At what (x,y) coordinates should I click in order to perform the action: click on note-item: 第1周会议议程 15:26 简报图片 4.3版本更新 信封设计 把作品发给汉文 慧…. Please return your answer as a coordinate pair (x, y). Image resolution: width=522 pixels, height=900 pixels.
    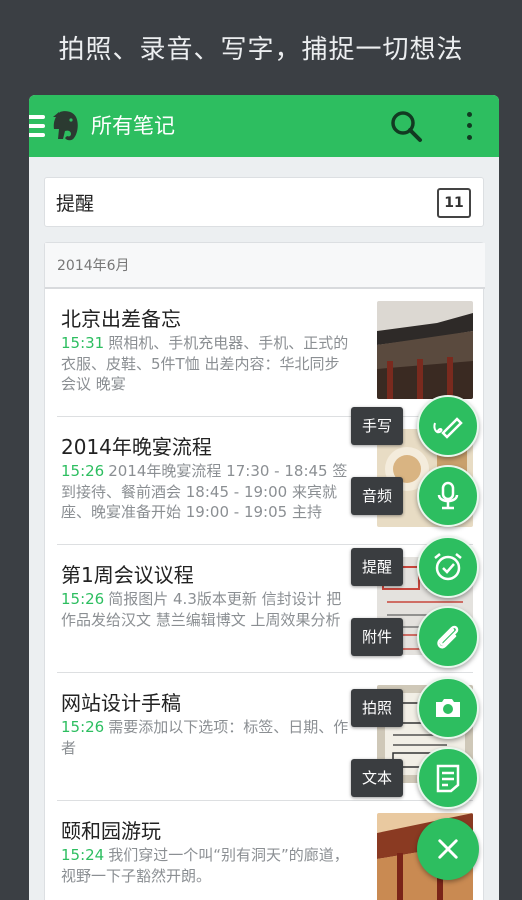
    Looking at the image, I should click on (265, 609).